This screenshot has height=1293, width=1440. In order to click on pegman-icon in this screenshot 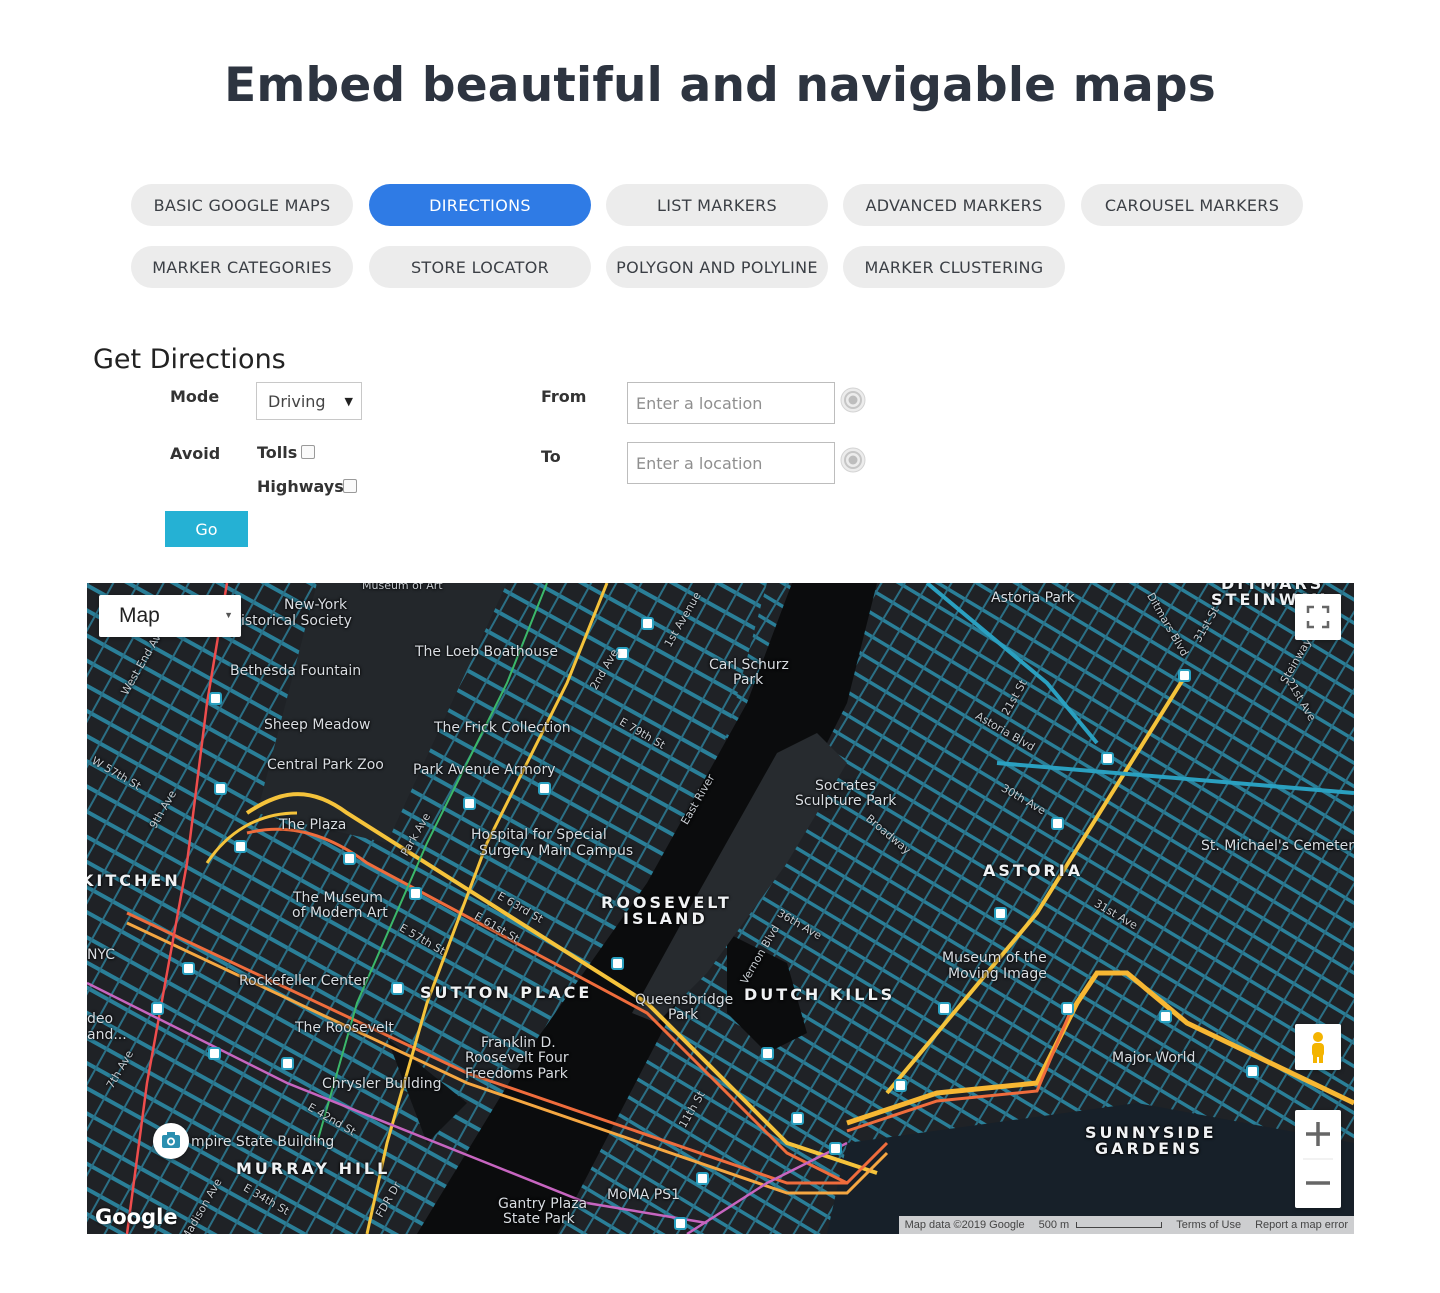, I will do `click(1318, 1047)`.